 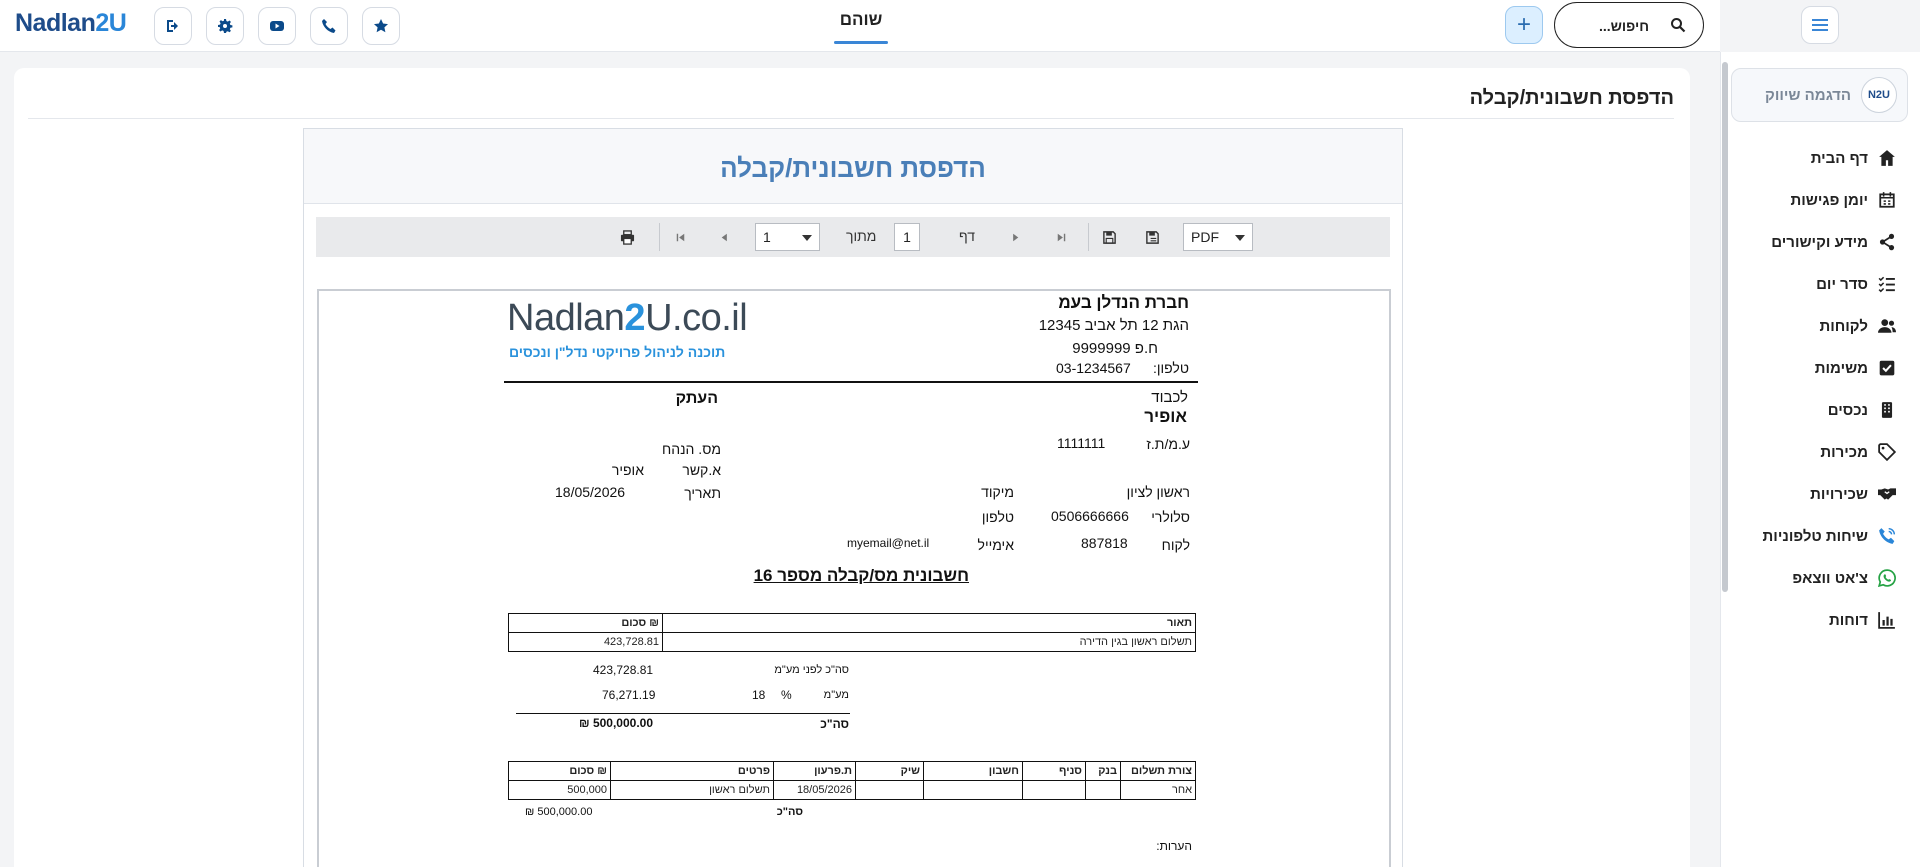 I want to click on checklist-icon, so click(x=1886, y=284).